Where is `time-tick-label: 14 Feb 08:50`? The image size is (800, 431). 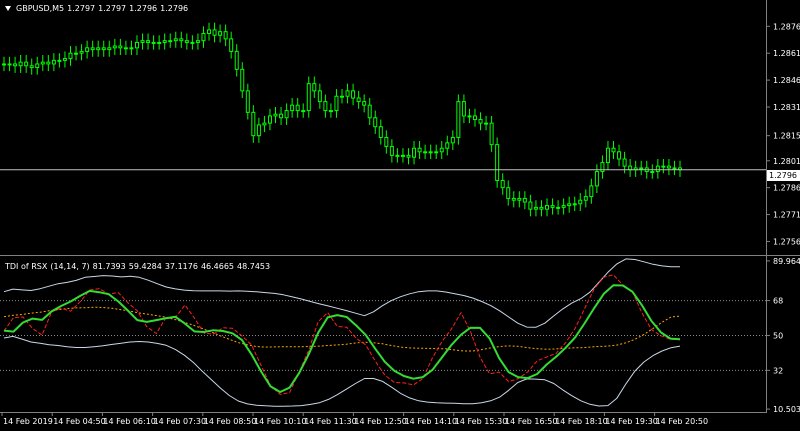 time-tick-label: 14 Feb 08:50 is located at coordinates (230, 421).